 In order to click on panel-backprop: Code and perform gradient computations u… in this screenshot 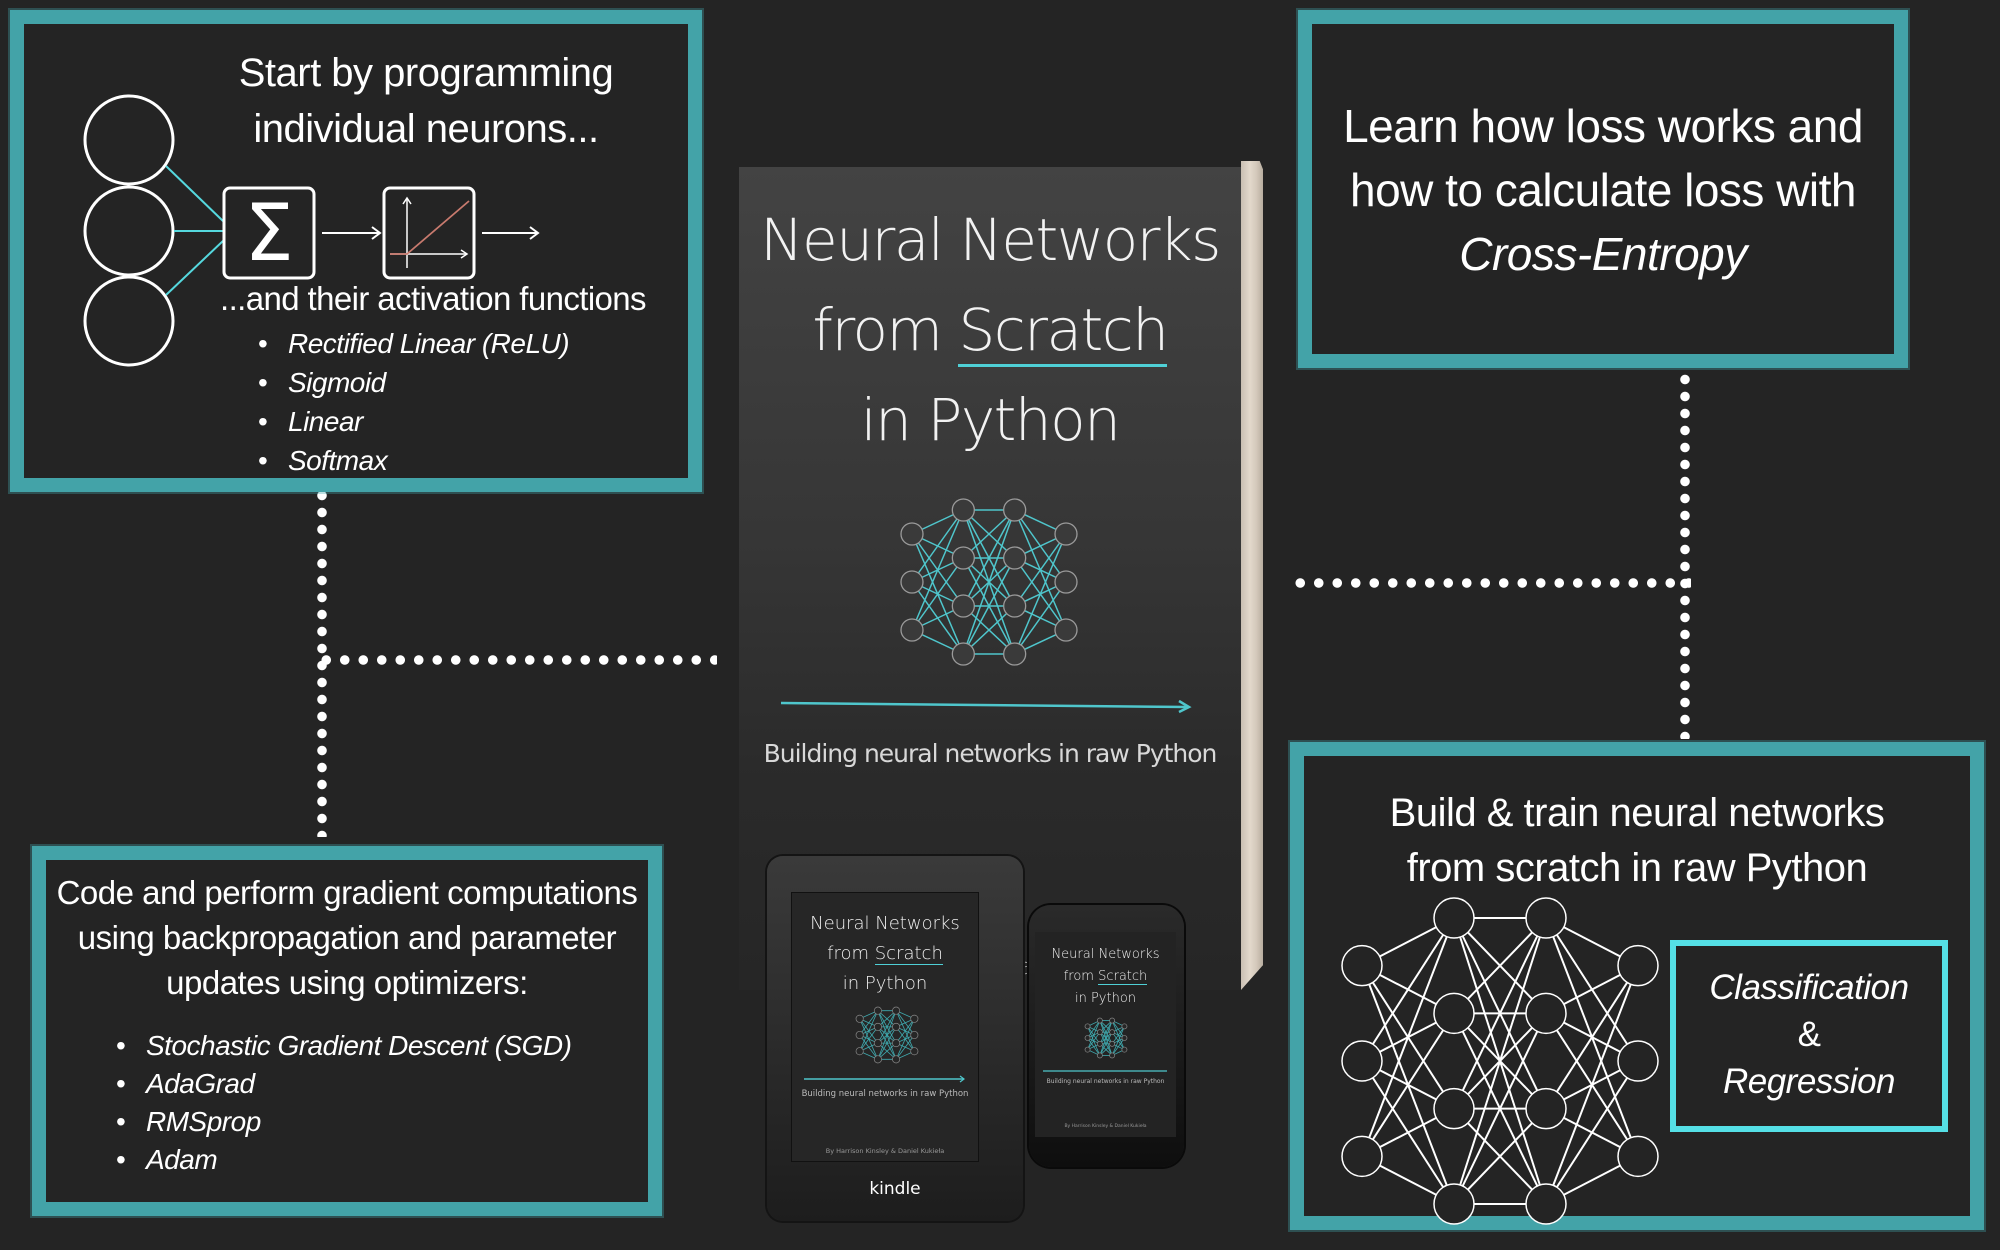, I will do `click(347, 1031)`.